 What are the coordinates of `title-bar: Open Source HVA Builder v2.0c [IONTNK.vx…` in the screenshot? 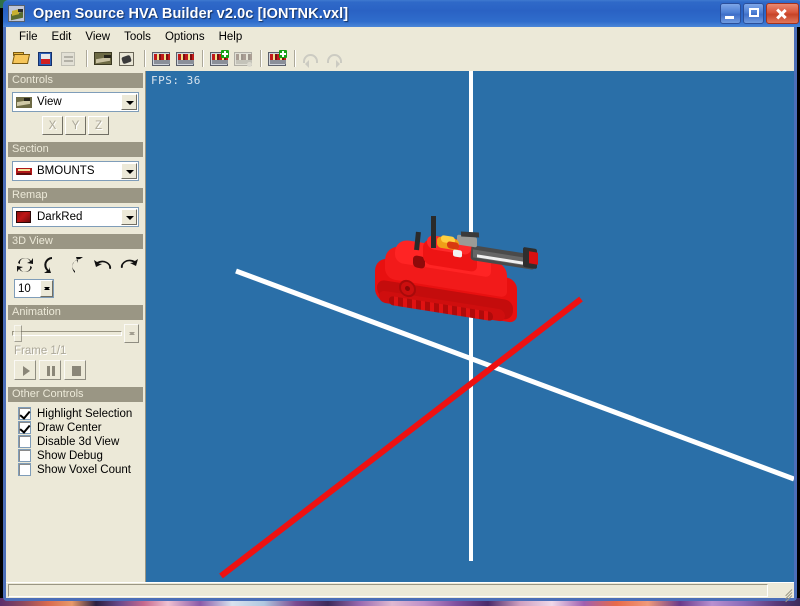 It's located at (401, 13).